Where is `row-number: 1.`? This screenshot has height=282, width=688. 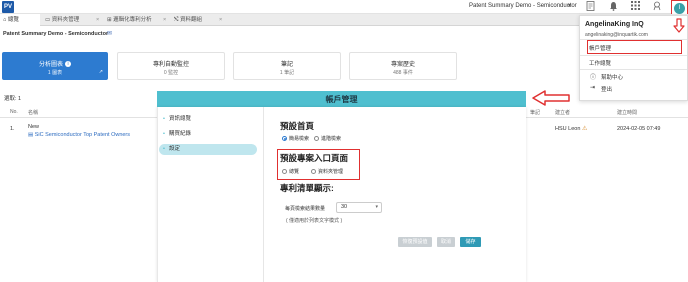
row-number: 1. is located at coordinates (12, 129).